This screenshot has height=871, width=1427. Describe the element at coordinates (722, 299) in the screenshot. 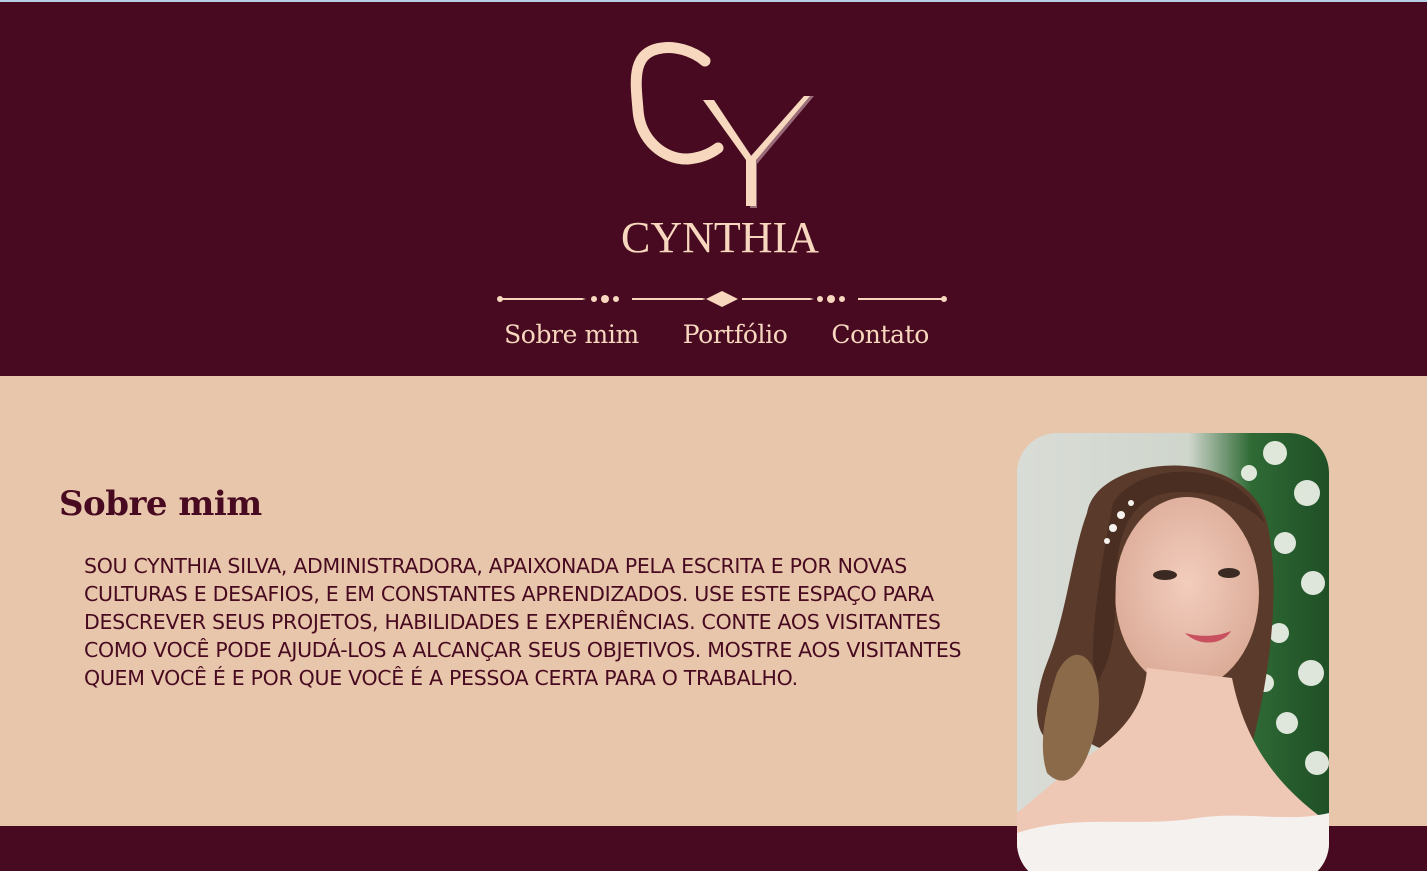

I see `divider-ornament` at that location.